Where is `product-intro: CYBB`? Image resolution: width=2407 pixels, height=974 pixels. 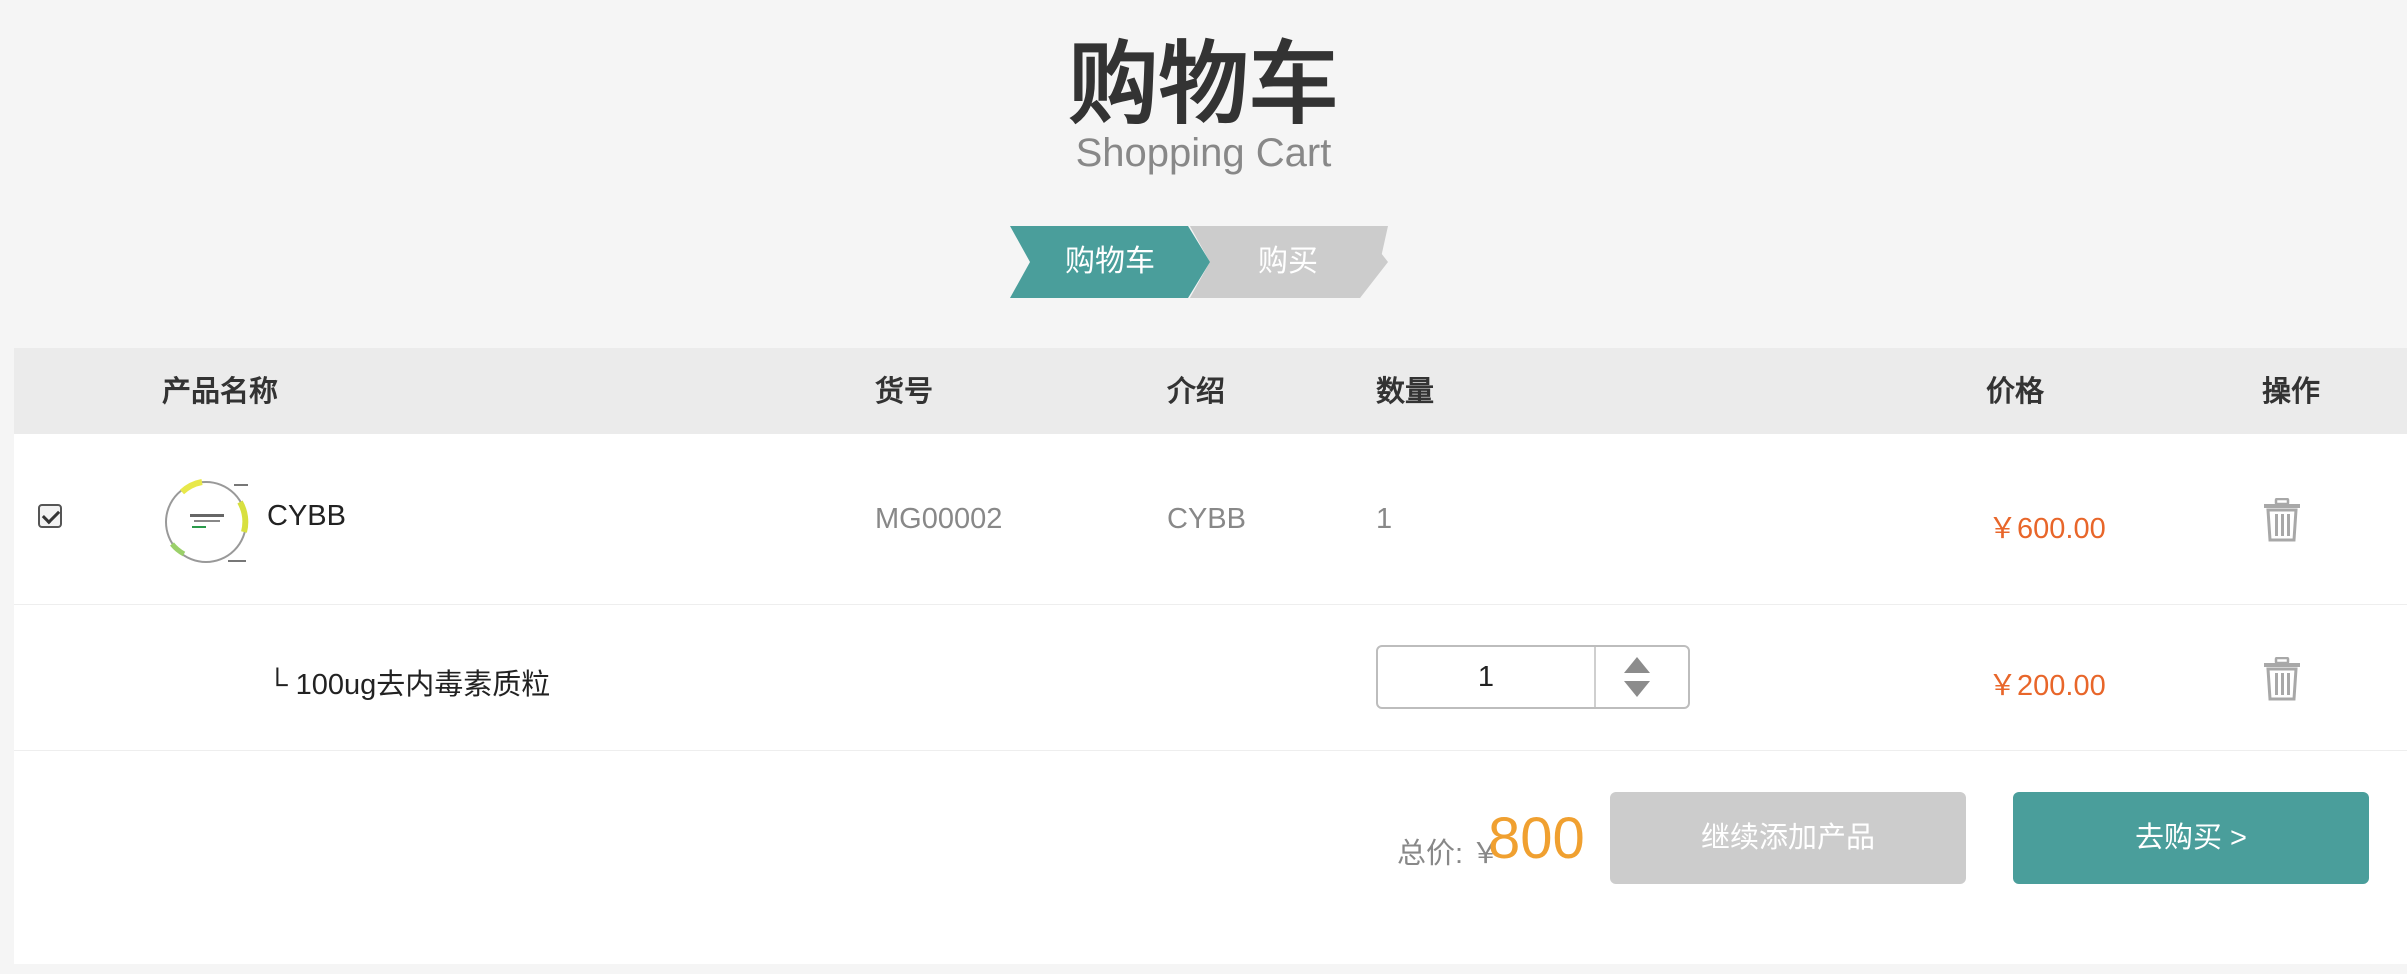 product-intro: CYBB is located at coordinates (1206, 519).